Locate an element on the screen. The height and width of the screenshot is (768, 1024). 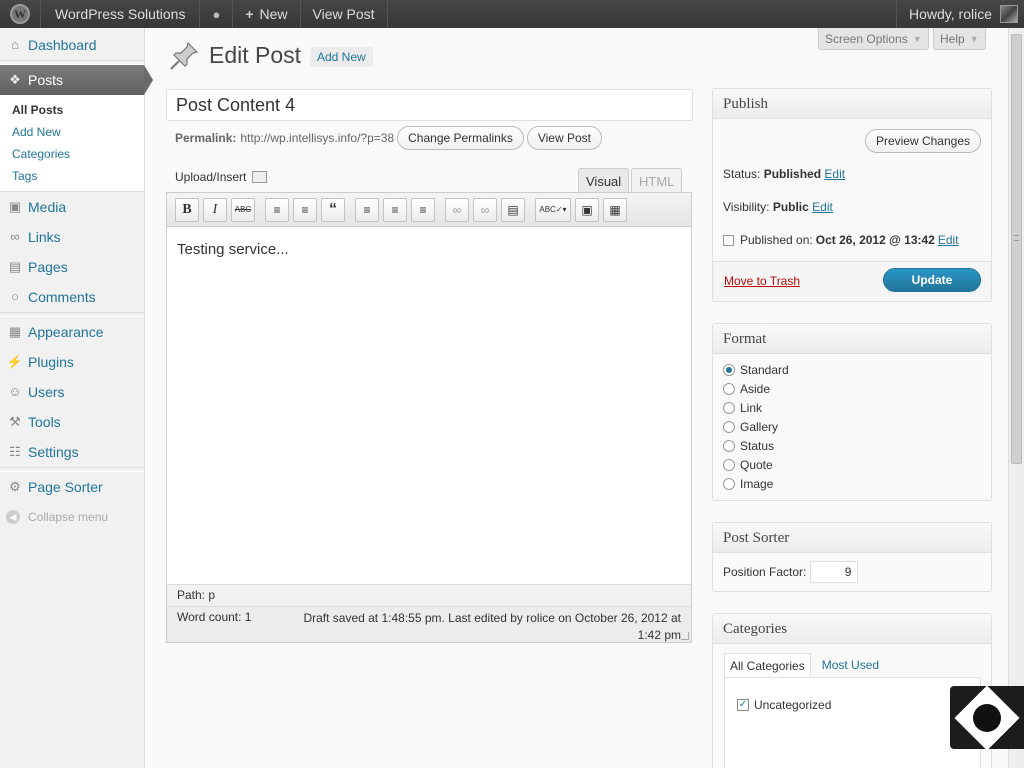
preview-changes-button: Preview Changes is located at coordinates (922, 141).